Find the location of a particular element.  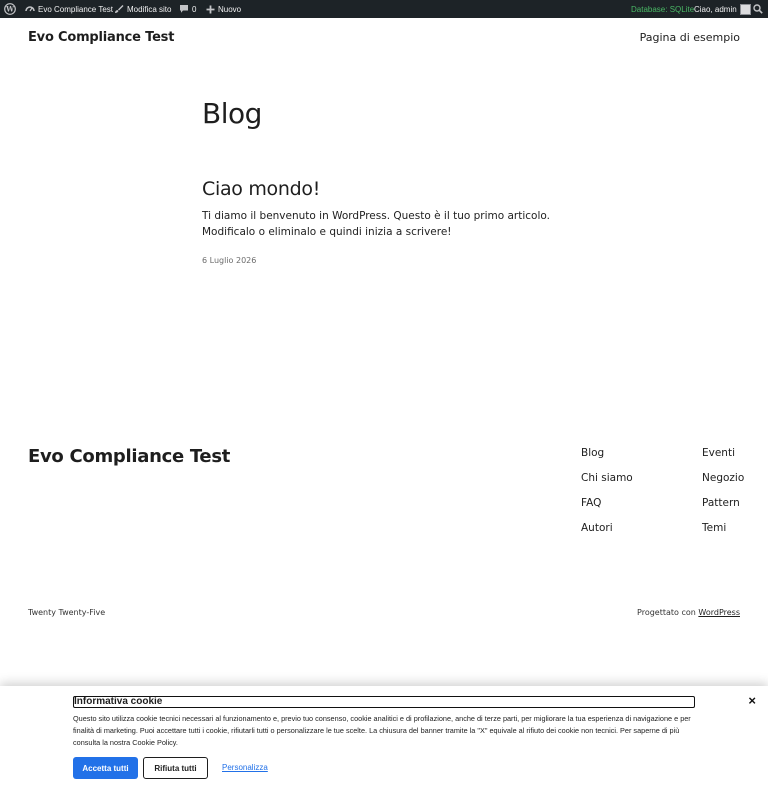

adminbar-new-label: Nuovo is located at coordinates (230, 9).